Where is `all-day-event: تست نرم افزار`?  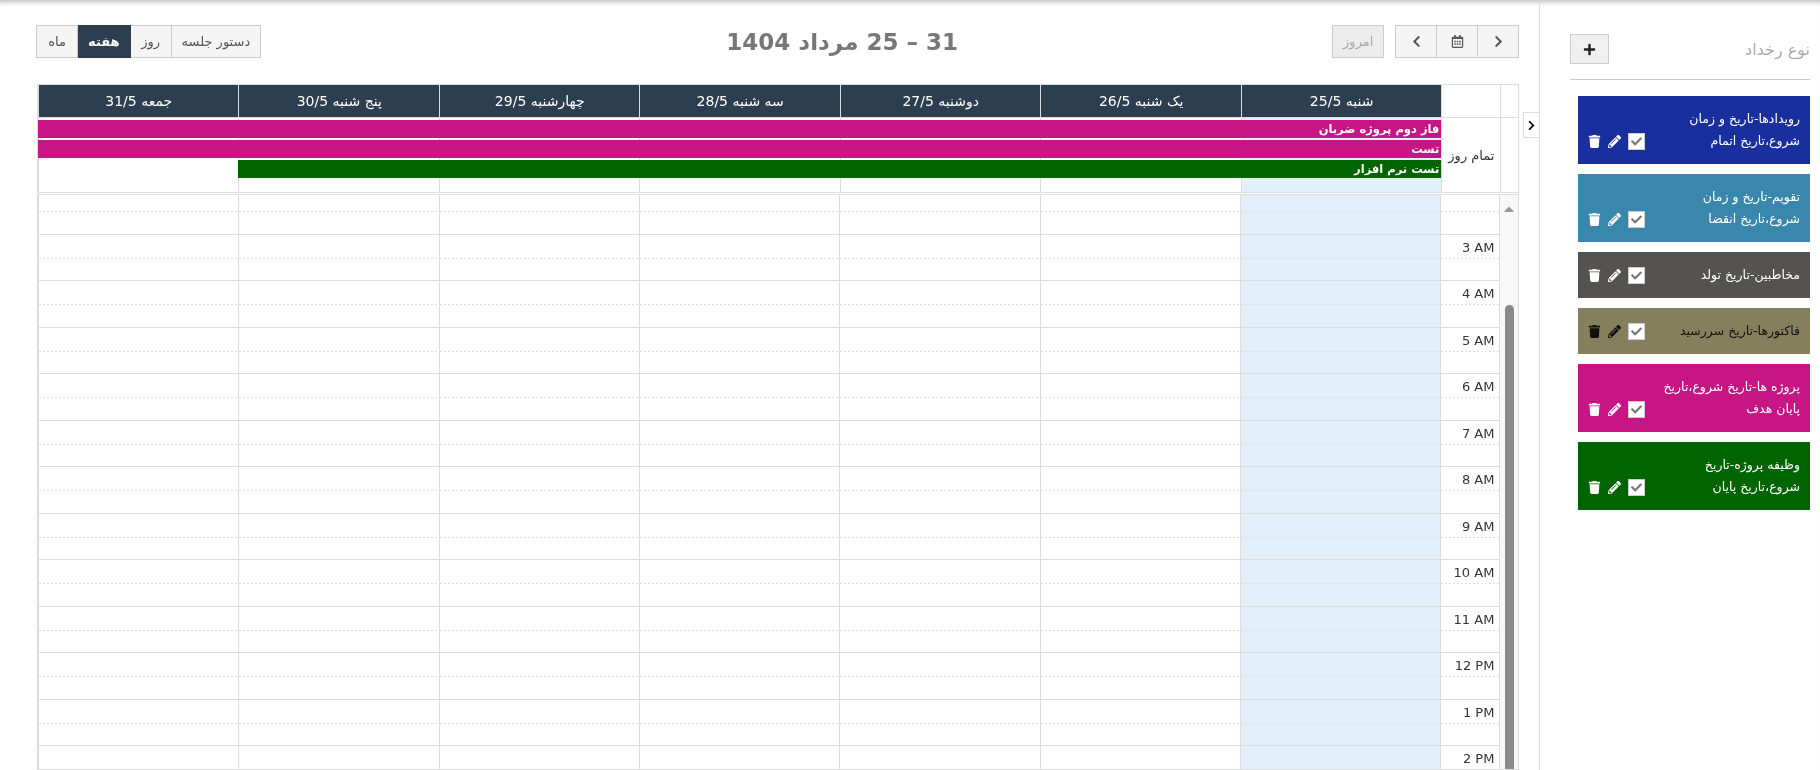
all-day-event: تست نرم افزار is located at coordinates (740, 169).